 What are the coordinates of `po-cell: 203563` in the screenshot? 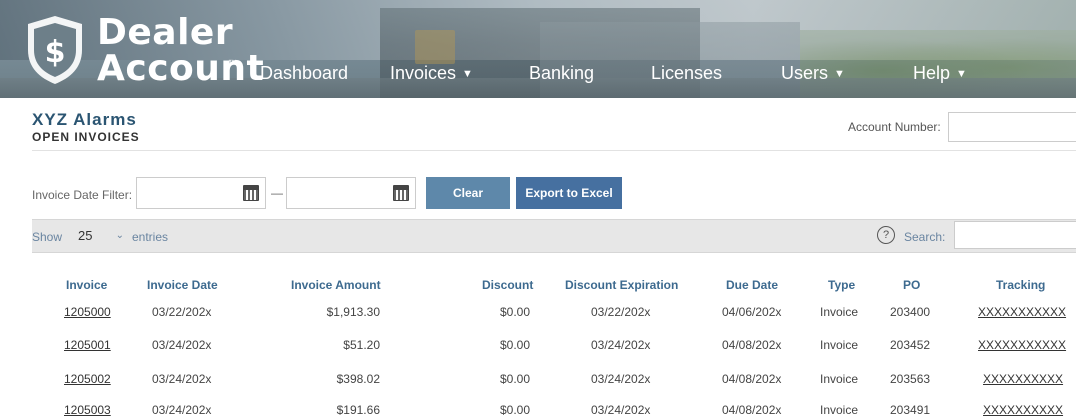 It's located at (910, 379).